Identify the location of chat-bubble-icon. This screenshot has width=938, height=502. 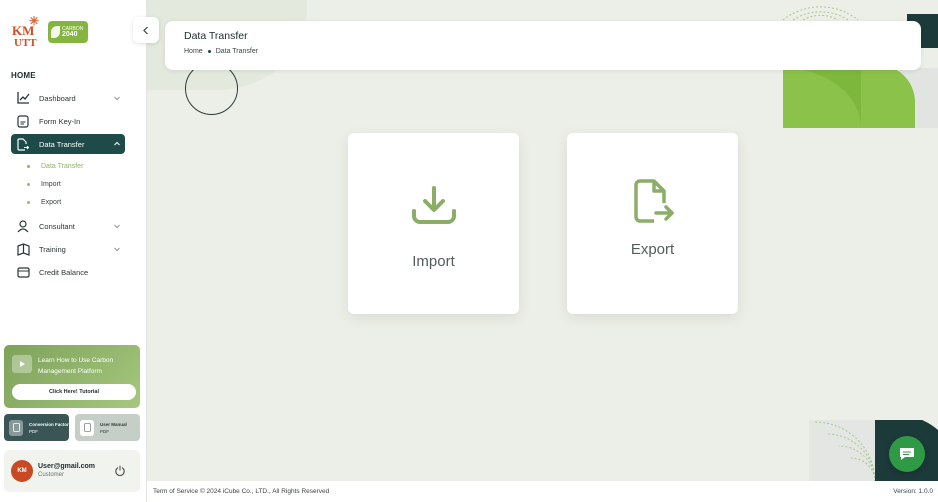
(907, 454).